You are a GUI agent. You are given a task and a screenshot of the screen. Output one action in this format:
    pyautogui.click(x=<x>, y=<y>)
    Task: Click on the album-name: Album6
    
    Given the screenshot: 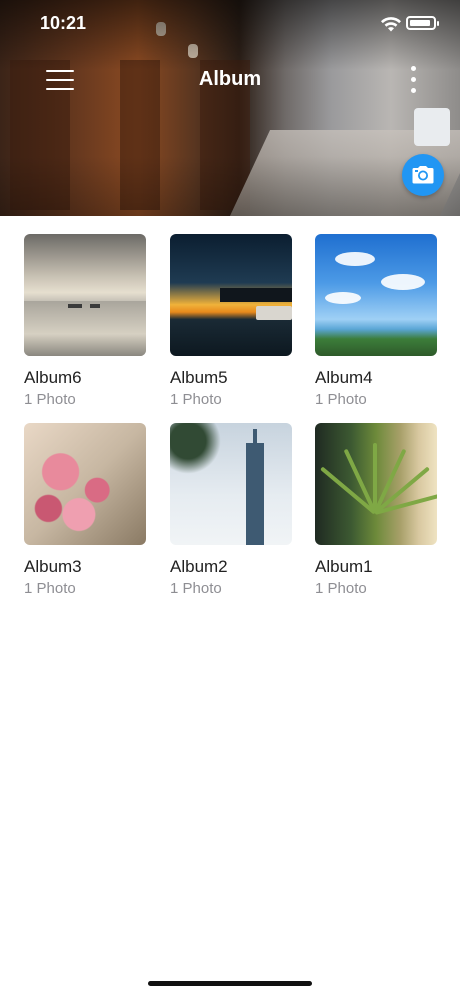 What is the action you would take?
    pyautogui.click(x=53, y=377)
    